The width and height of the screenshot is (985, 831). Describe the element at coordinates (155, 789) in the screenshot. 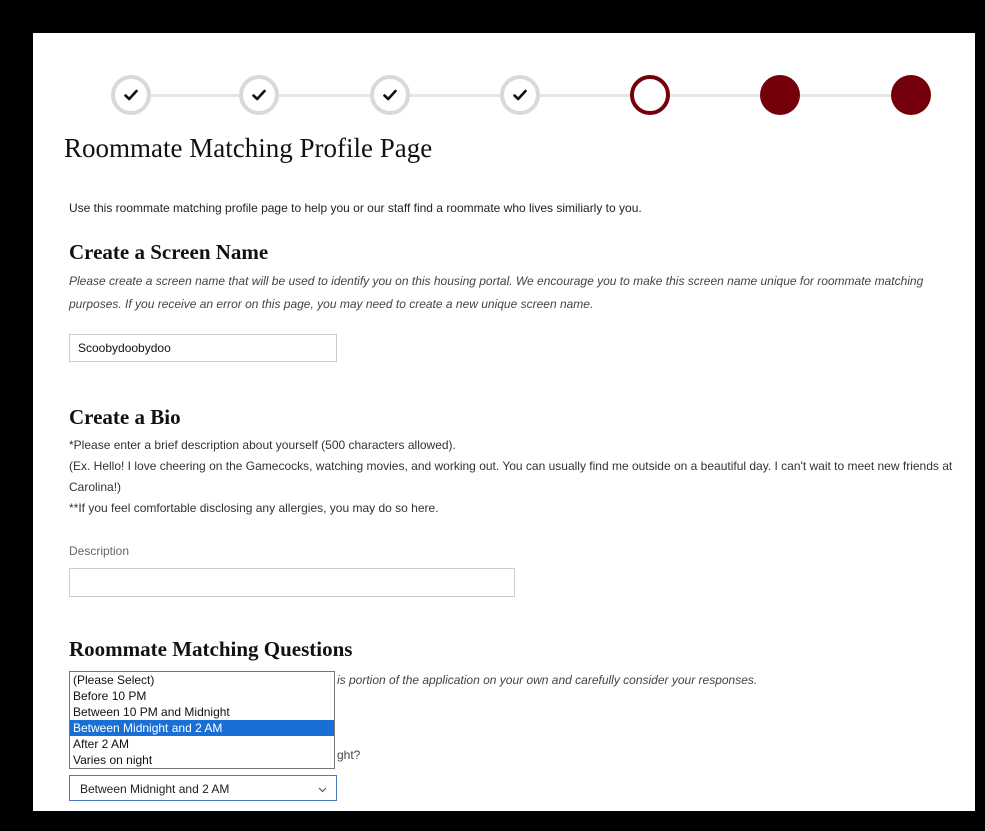

I see `select-value: Between Midnight and 2 AM` at that location.